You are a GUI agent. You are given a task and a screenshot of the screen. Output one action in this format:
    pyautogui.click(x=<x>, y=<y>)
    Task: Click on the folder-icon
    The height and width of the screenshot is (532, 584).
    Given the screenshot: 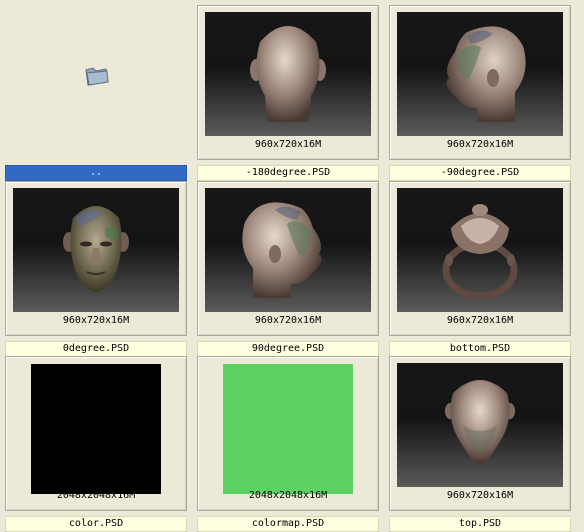 What is the action you would take?
    pyautogui.click(x=97, y=76)
    